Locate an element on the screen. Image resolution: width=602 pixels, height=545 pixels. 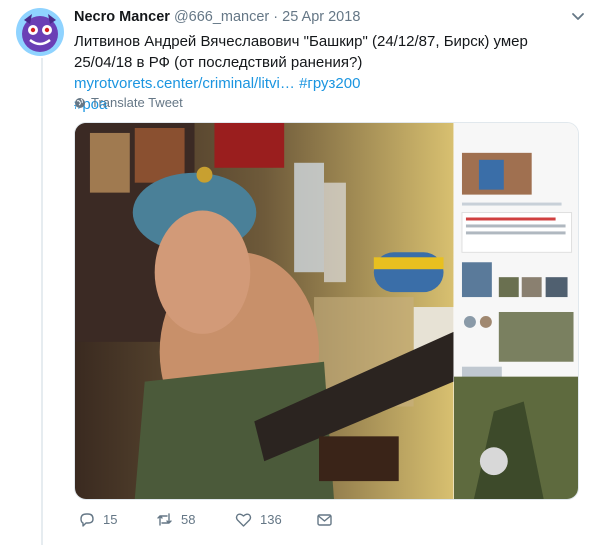
message-button is located at coordinates (324, 519).